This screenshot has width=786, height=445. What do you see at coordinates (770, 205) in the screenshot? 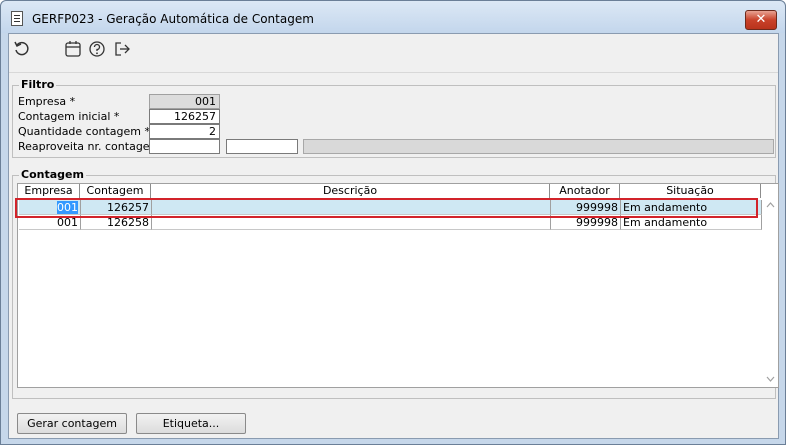
I see `scroll-up-icon` at bounding box center [770, 205].